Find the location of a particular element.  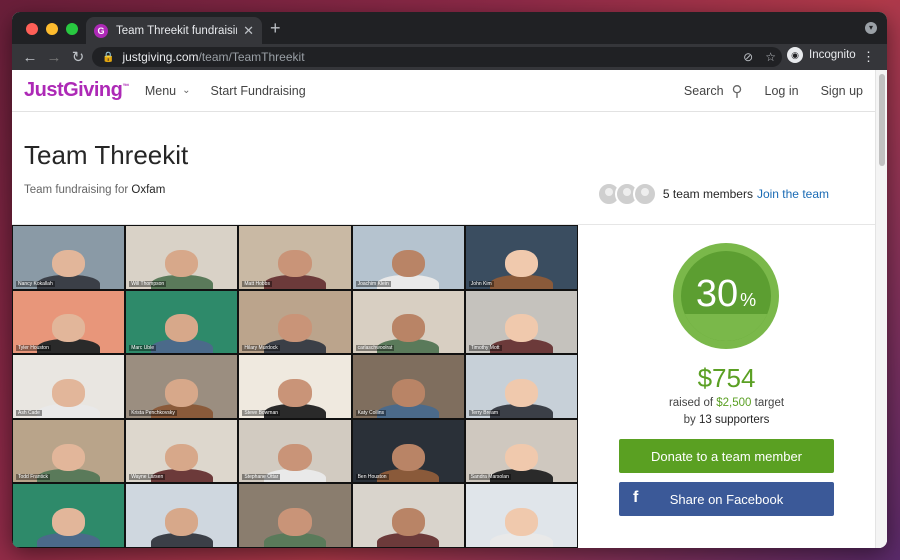

forward-button: → is located at coordinates (54, 57).